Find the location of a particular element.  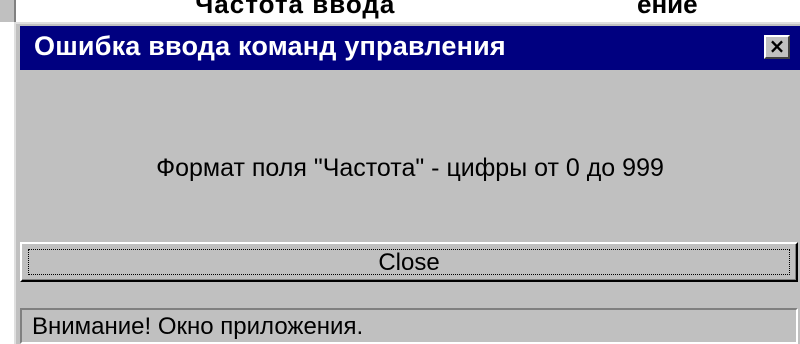

dialog-title: Ошибка ввода команд управления is located at coordinates (270, 46).